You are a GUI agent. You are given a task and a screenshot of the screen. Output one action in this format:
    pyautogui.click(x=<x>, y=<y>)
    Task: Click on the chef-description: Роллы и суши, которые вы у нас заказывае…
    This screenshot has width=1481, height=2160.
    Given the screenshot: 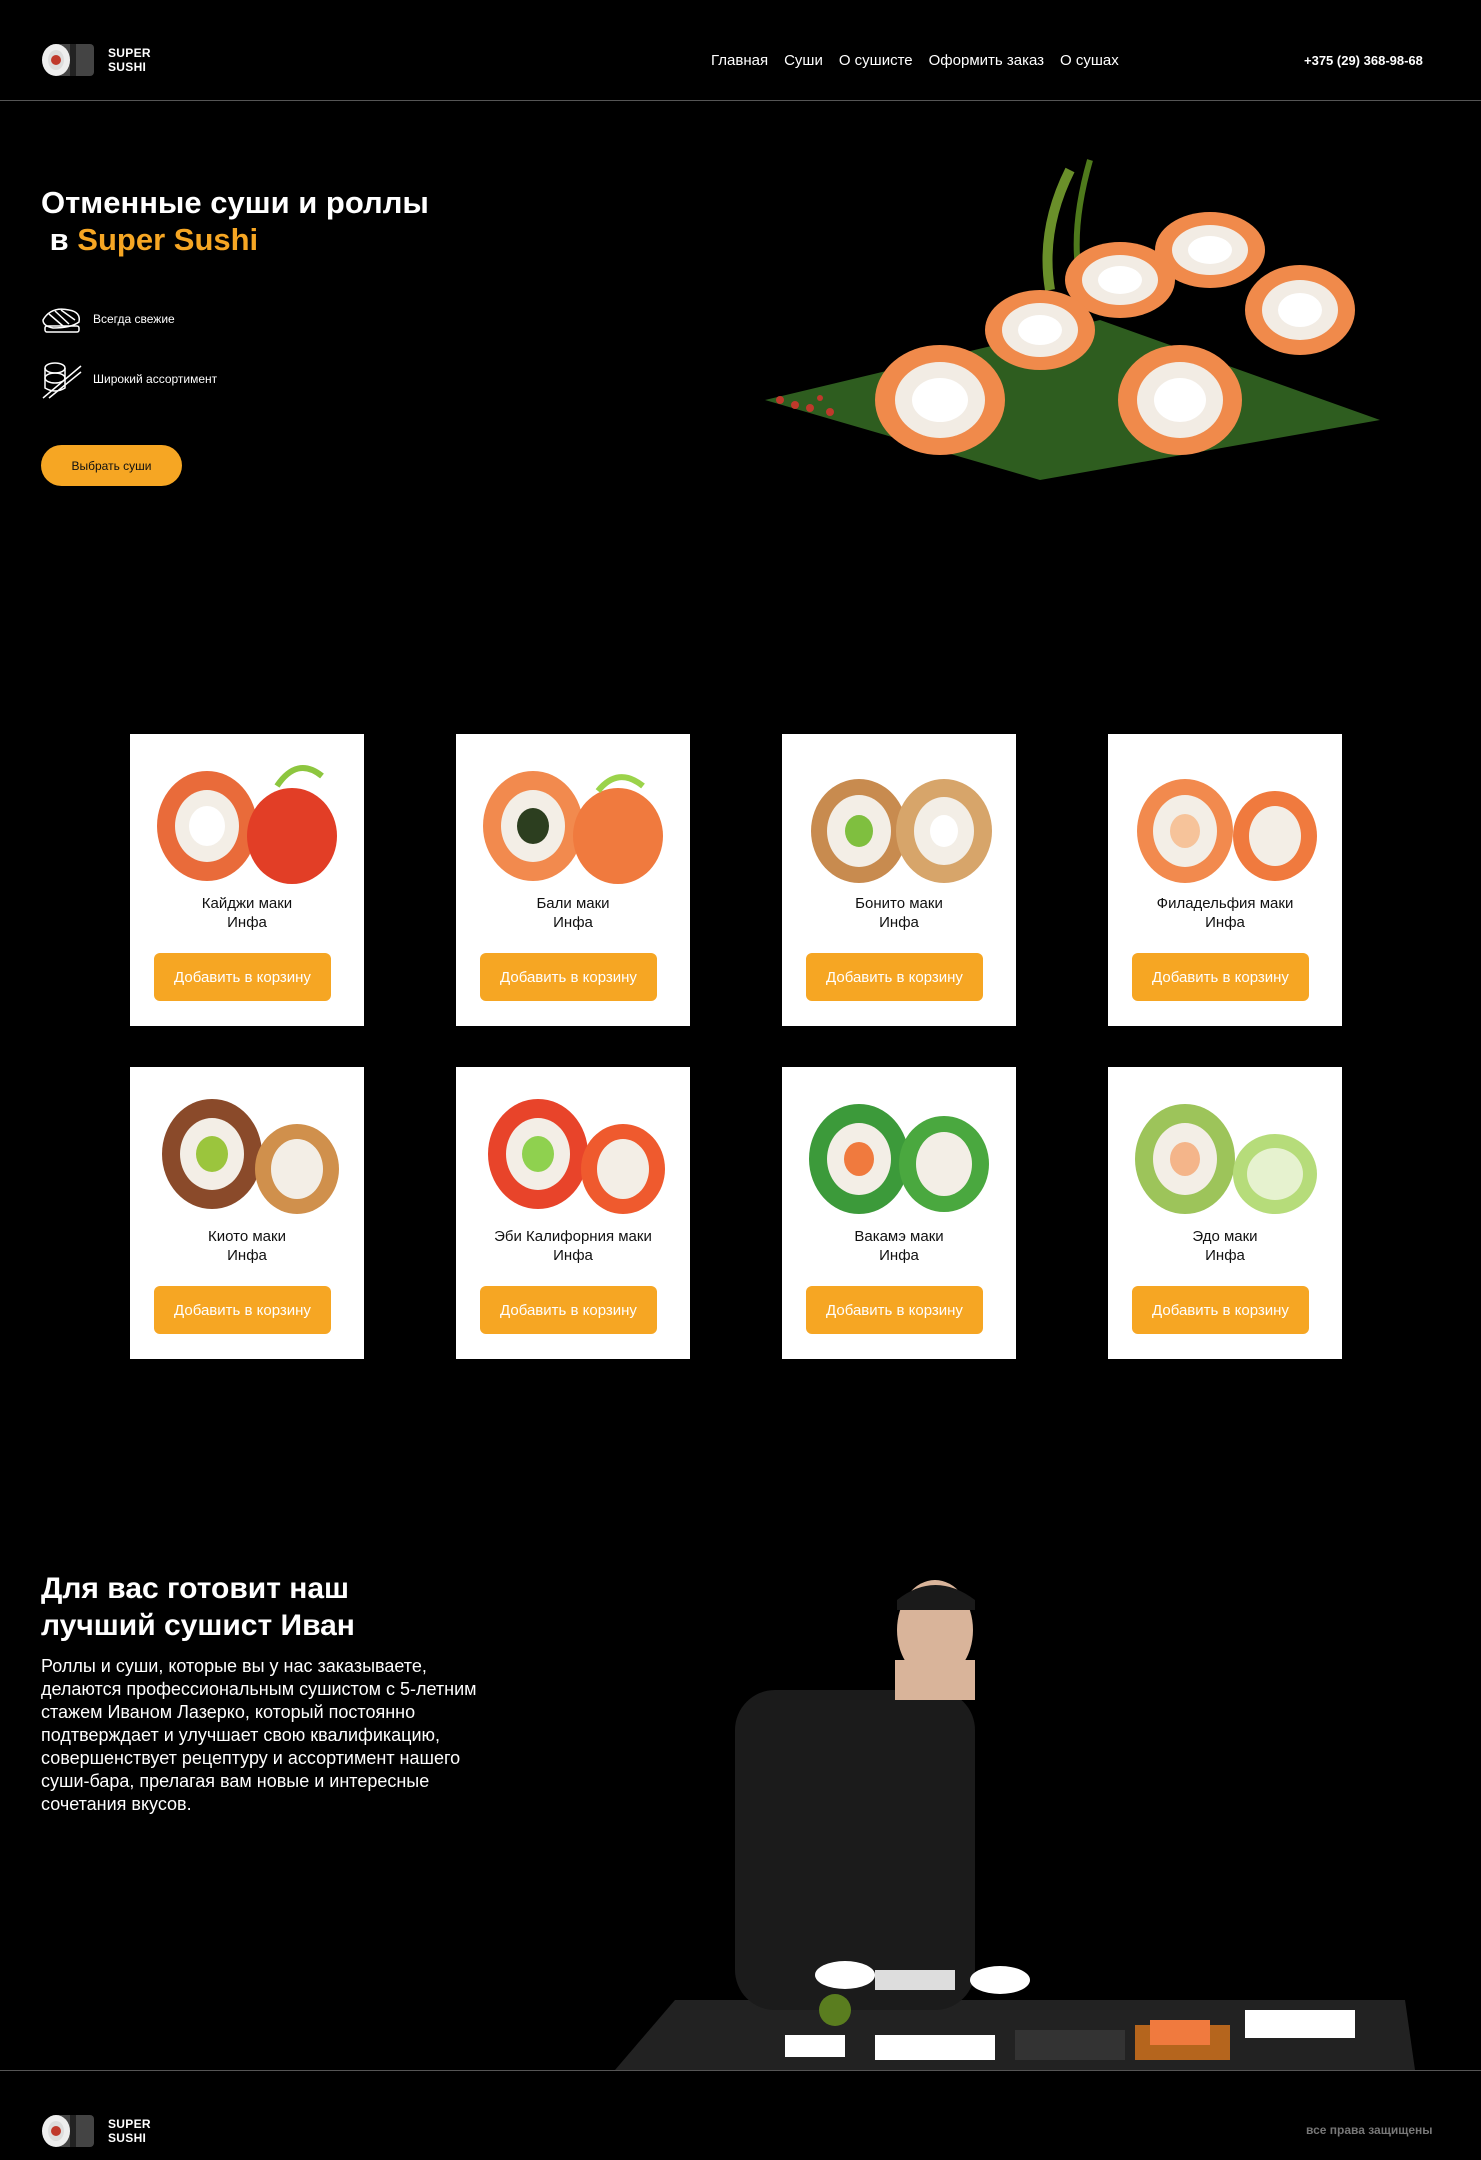 What is the action you would take?
    pyautogui.click(x=259, y=1735)
    